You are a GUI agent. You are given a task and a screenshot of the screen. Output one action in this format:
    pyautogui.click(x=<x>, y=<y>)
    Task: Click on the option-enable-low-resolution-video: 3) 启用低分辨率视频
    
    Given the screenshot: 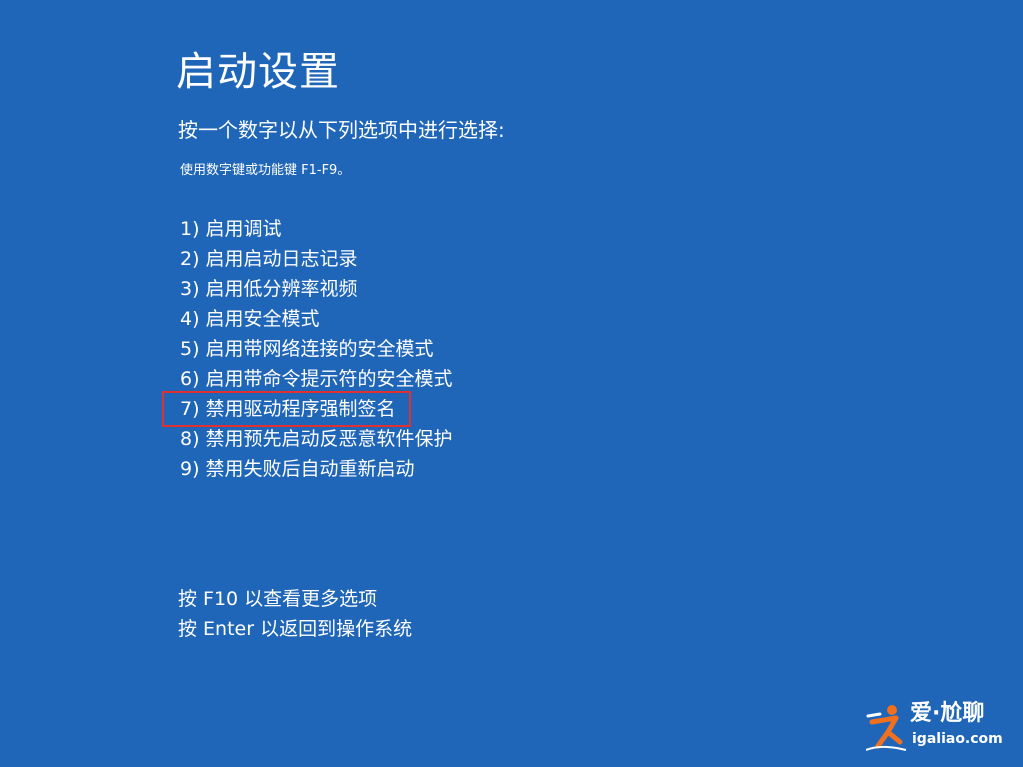 What is the action you would take?
    pyautogui.click(x=316, y=289)
    